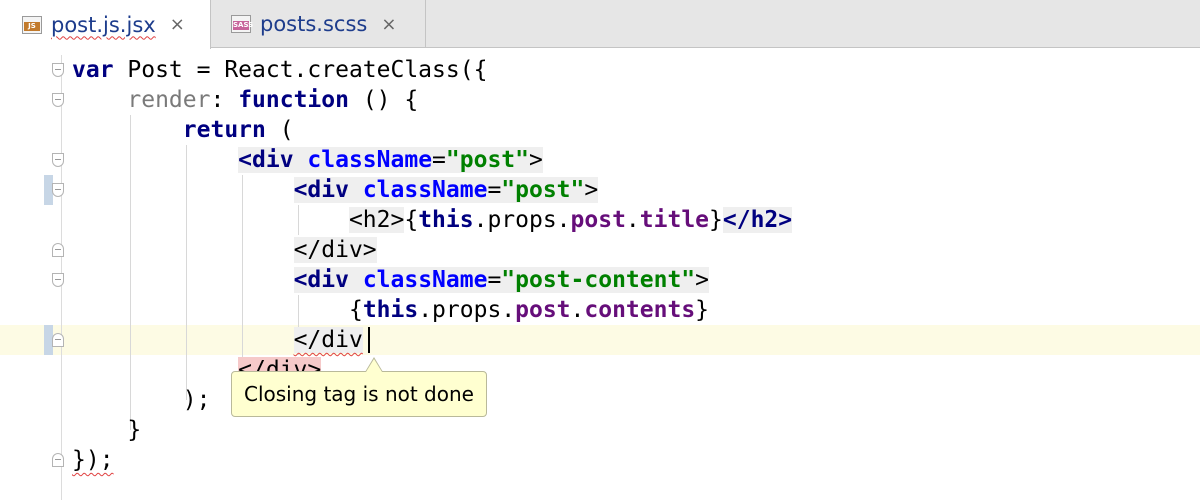 This screenshot has height=500, width=1200. What do you see at coordinates (374, 365) in the screenshot?
I see `tooltip-arrow` at bounding box center [374, 365].